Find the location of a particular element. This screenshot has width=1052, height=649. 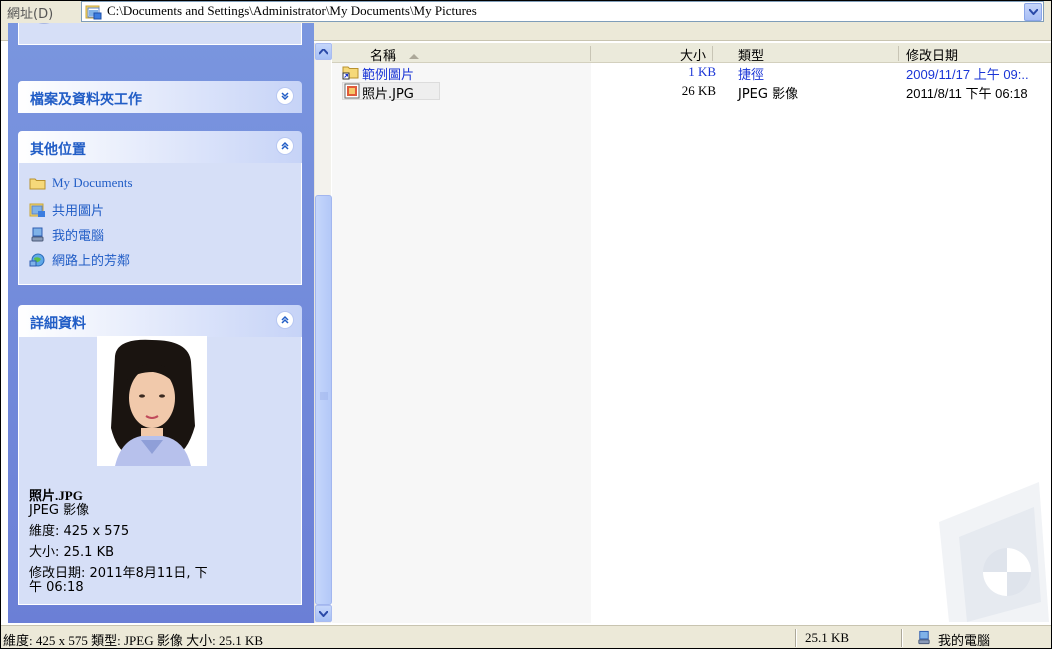

file-modified: 2011/8/11 下午 06:18 is located at coordinates (967, 93).